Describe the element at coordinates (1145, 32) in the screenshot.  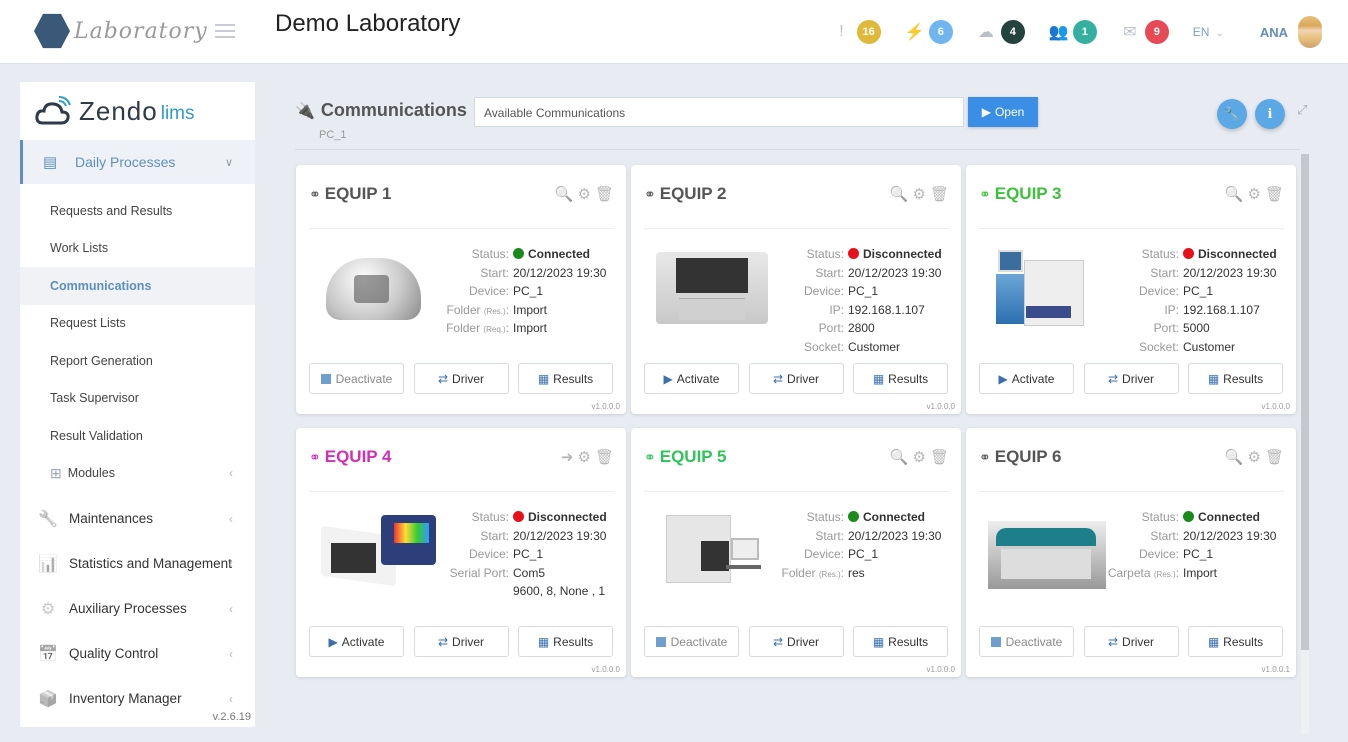
I see `notification-envelope-open: ✉ 9` at that location.